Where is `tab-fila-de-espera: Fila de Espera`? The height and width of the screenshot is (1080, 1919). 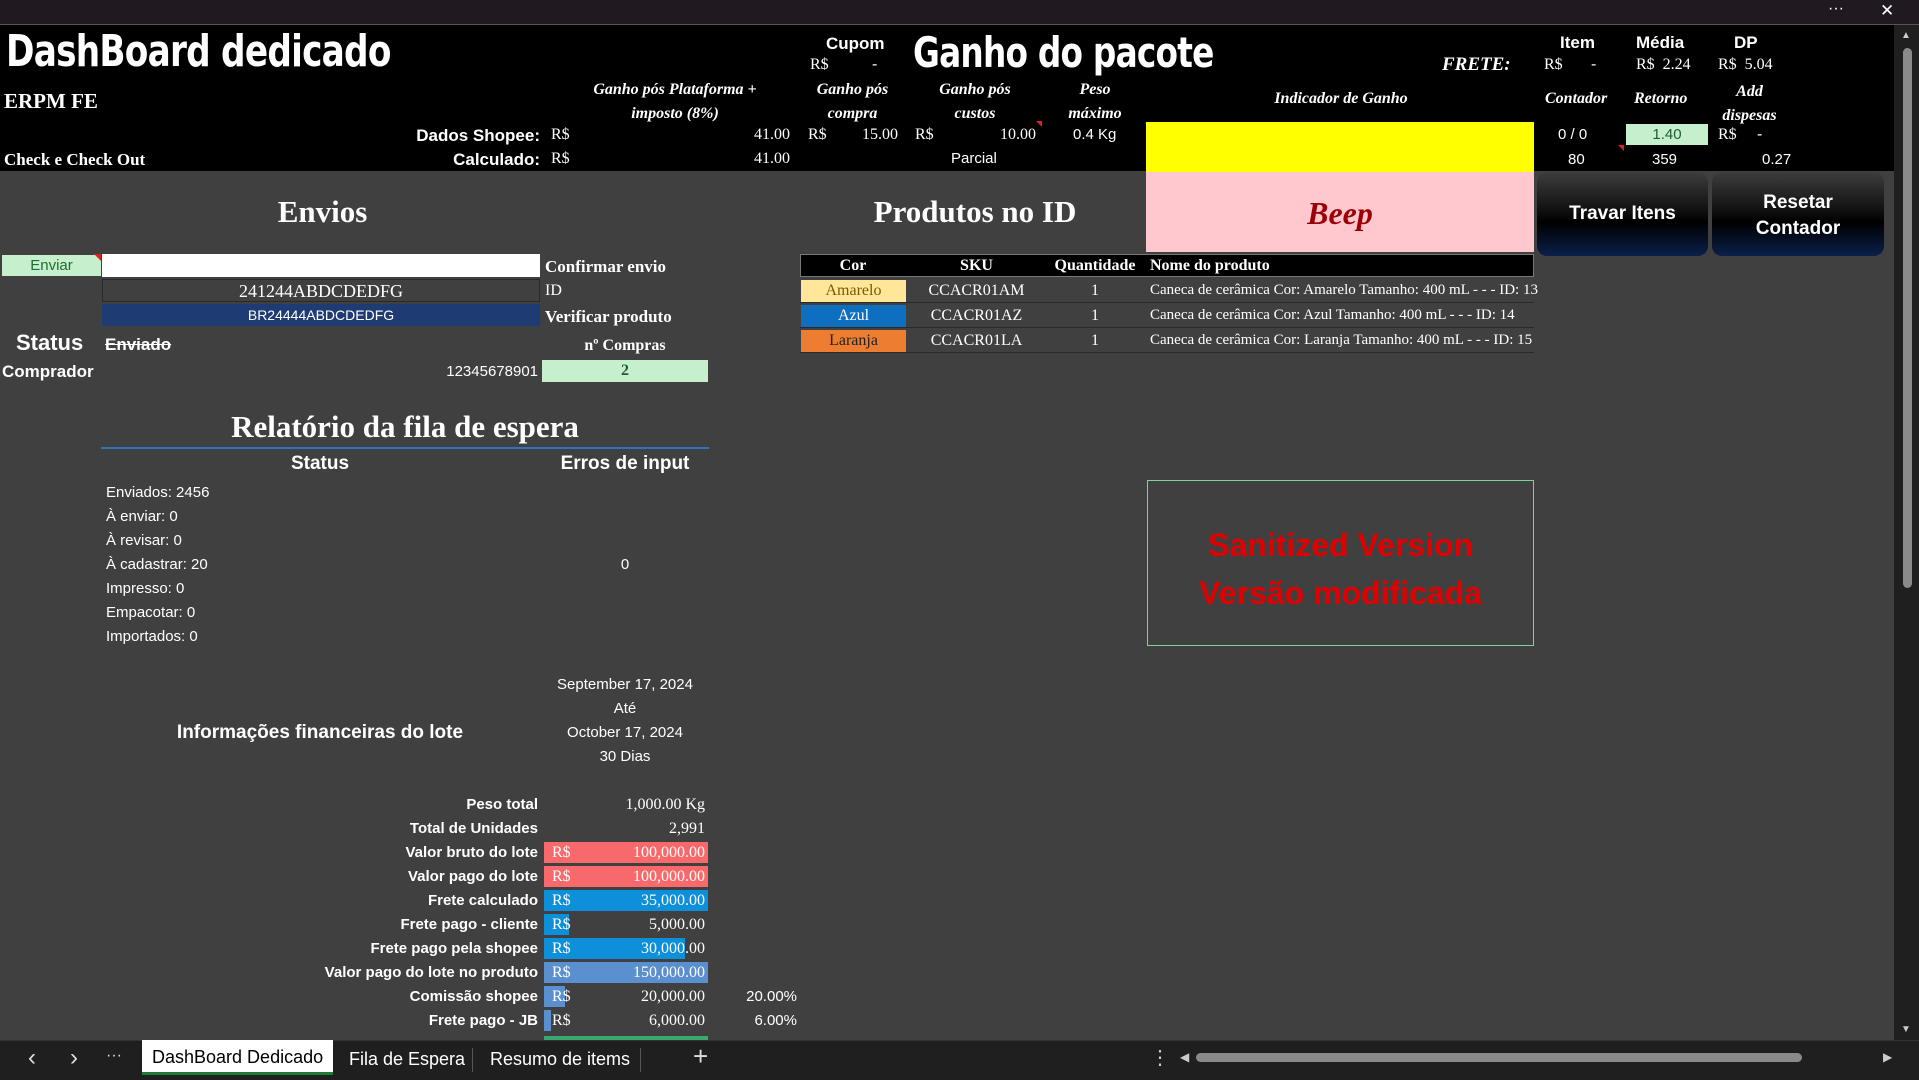
tab-fila-de-espera: Fila de Espera is located at coordinates (407, 1059).